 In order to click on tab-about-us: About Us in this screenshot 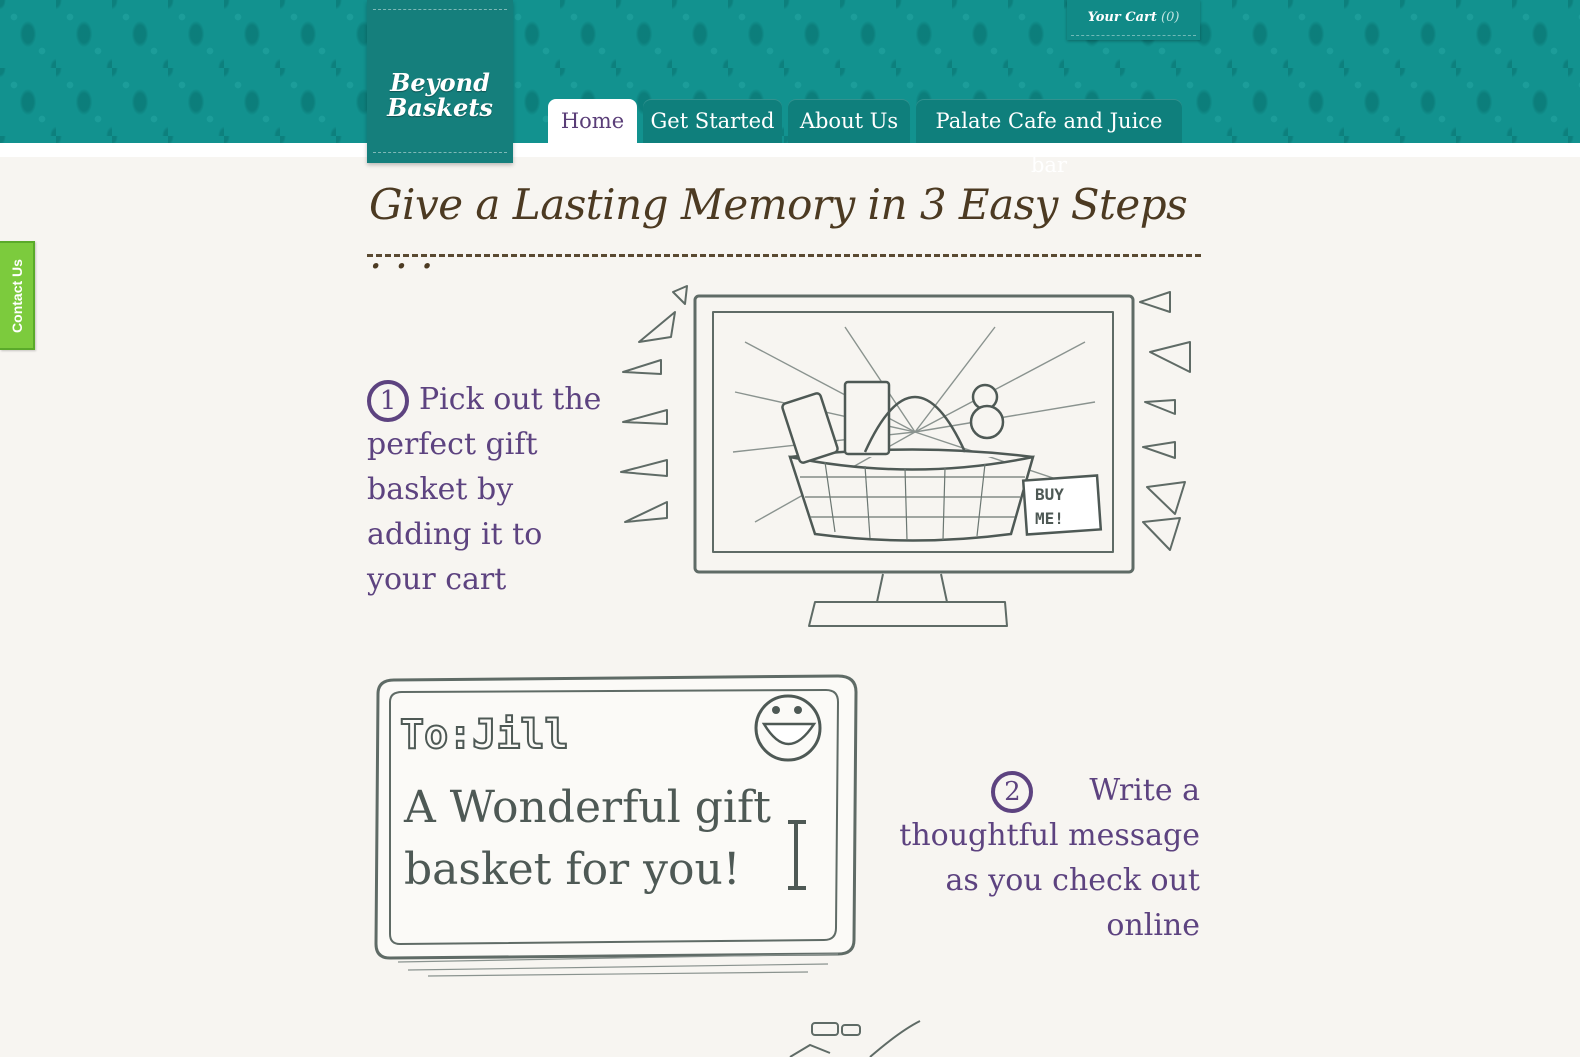, I will do `click(849, 121)`.